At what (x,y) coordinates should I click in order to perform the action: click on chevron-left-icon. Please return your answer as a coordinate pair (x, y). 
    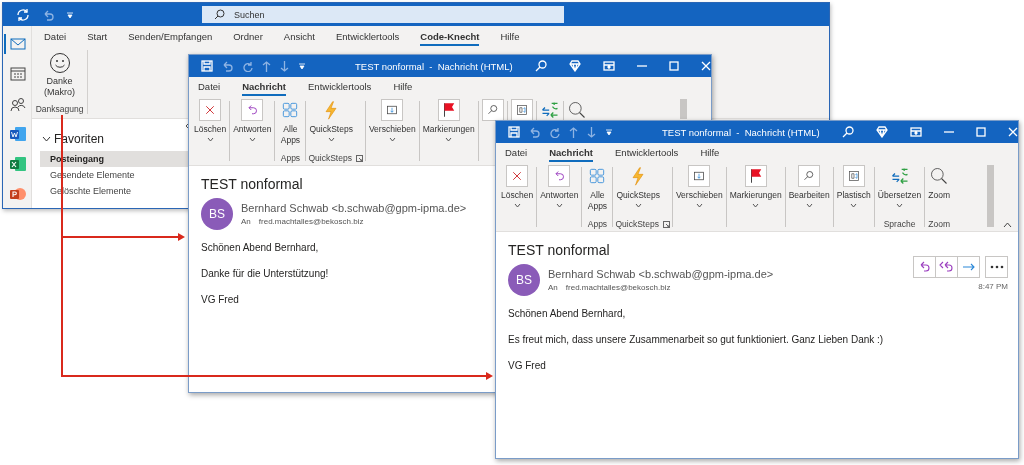
    Looking at the image, I should click on (187, 126).